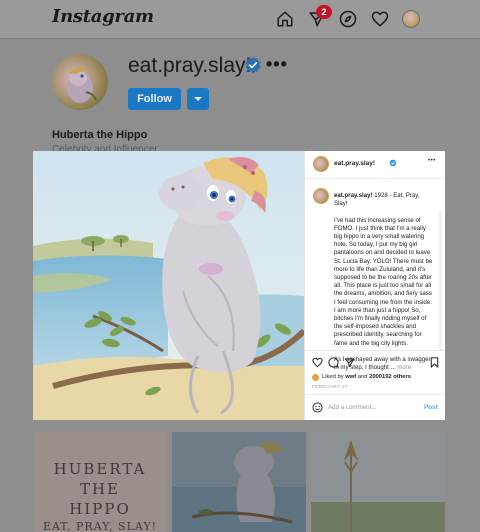  Describe the element at coordinates (390, 377) in the screenshot. I see `likes-count-link: 2000192 others` at that location.